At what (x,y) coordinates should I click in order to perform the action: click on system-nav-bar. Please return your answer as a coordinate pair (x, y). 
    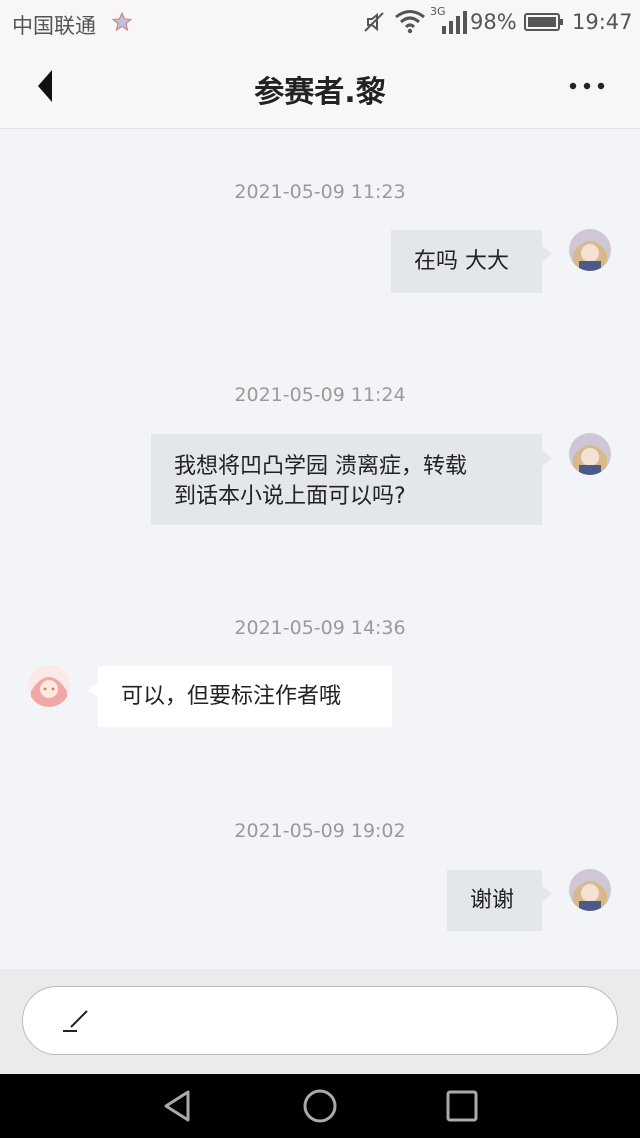
    Looking at the image, I should click on (320, 1106).